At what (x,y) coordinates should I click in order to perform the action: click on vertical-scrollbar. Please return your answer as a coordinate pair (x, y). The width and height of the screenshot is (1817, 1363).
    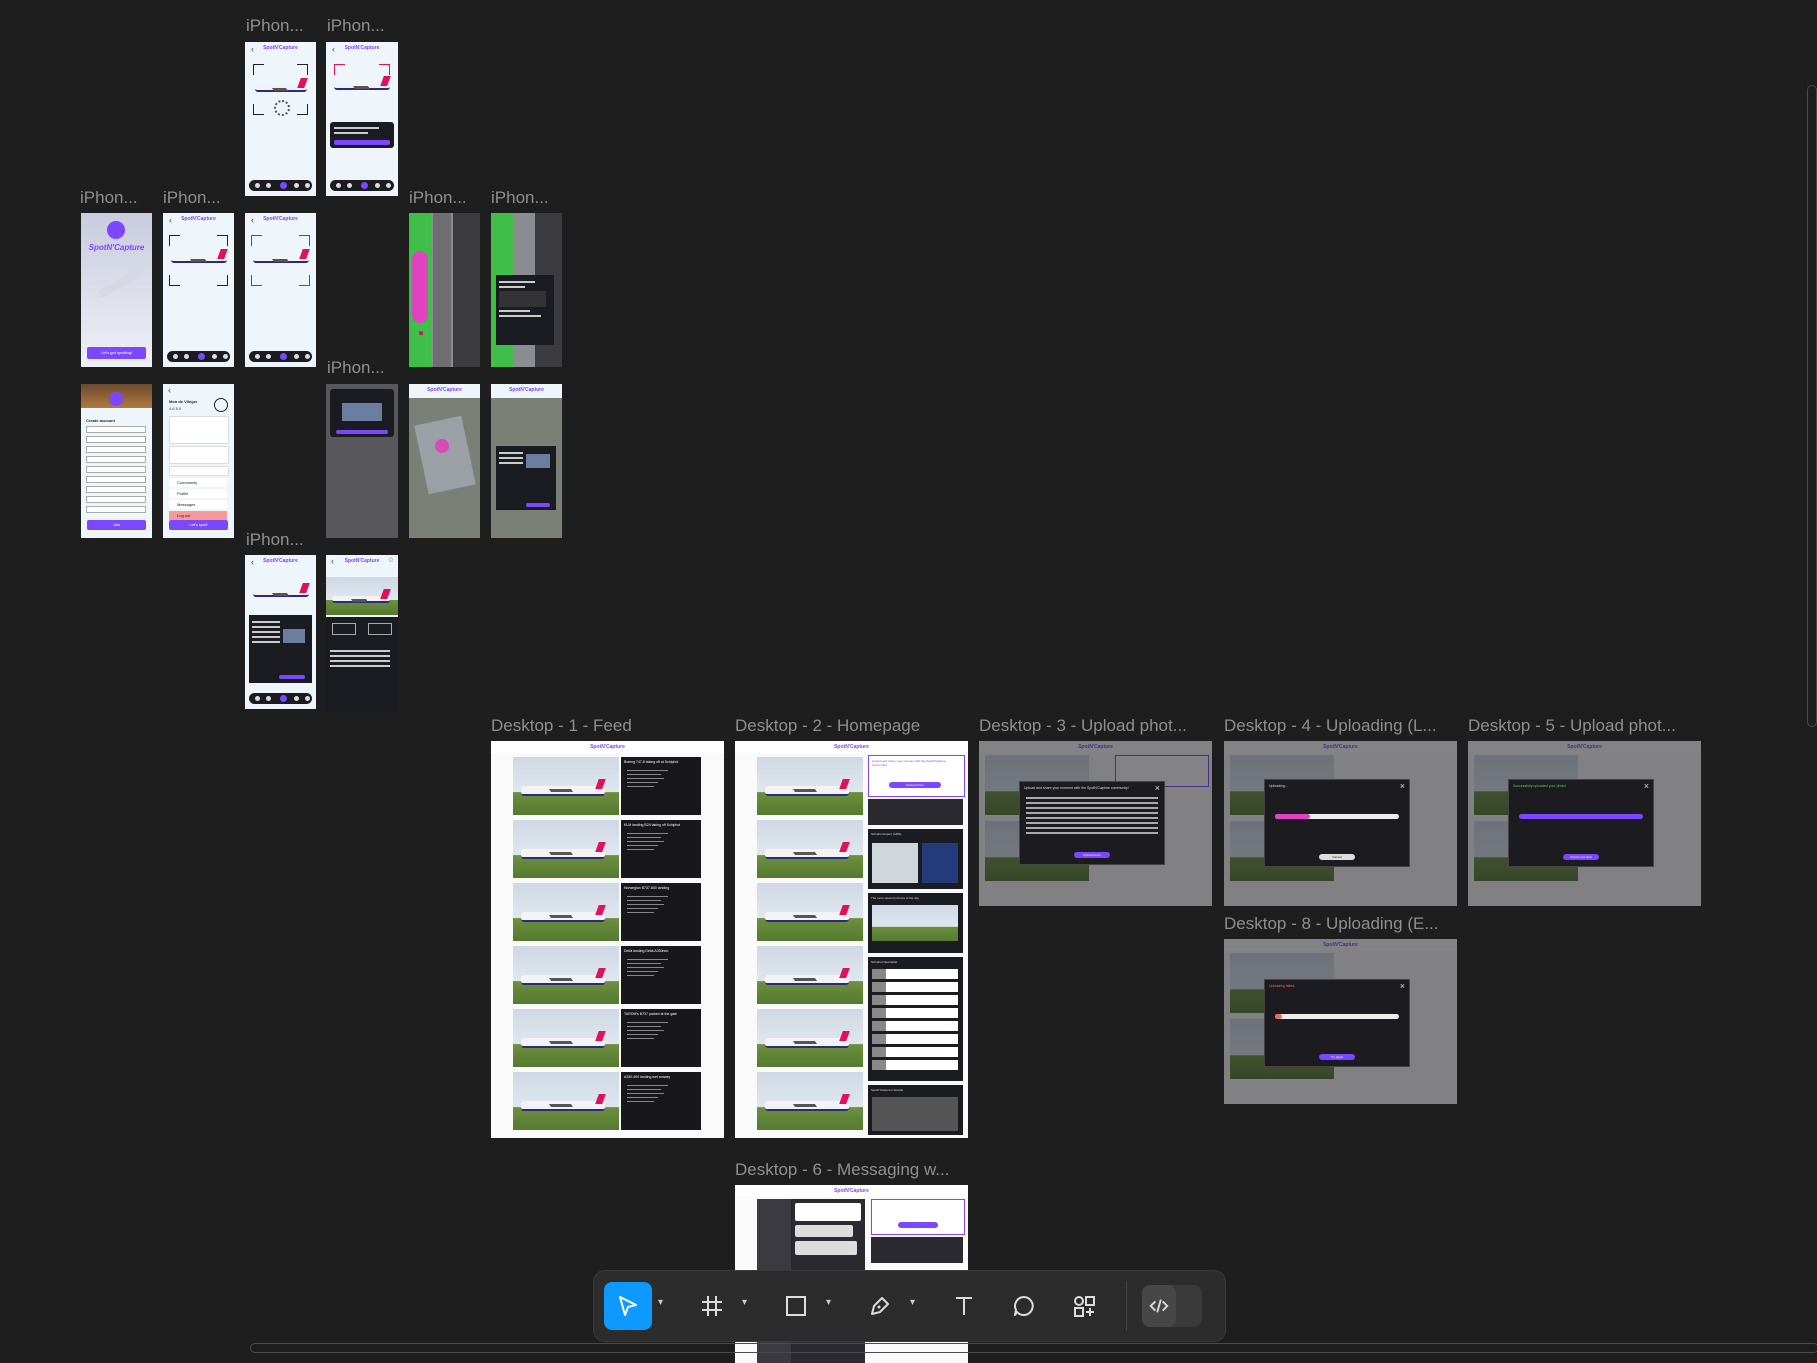
    Looking at the image, I should click on (1812, 406).